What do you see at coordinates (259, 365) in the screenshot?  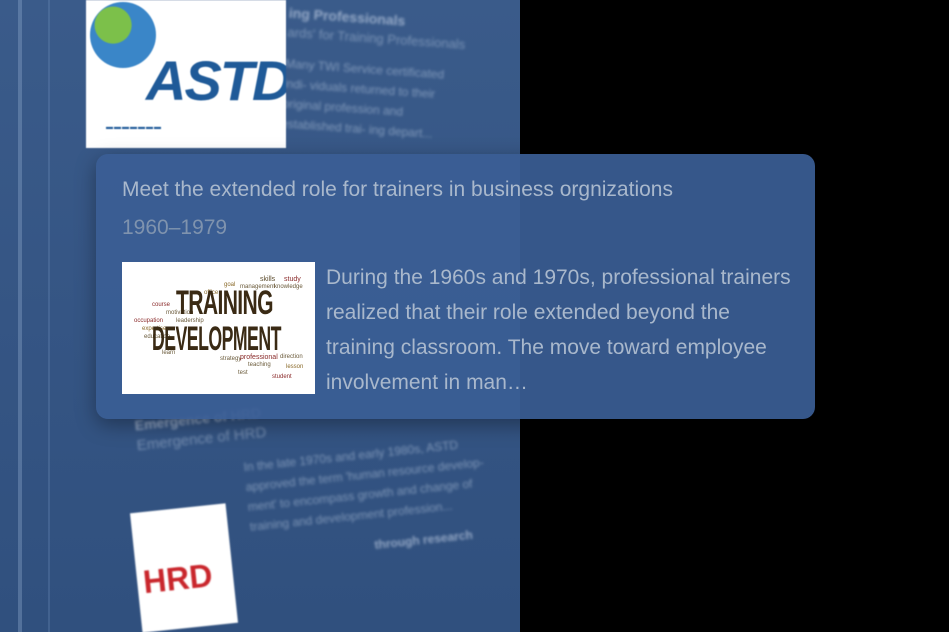 I see `word-cloud-term: teaching` at bounding box center [259, 365].